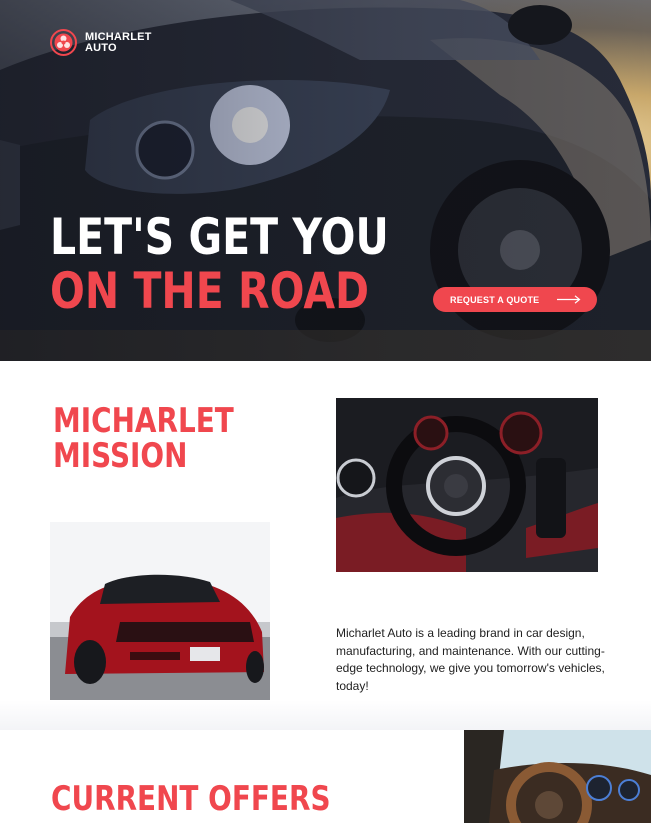  What do you see at coordinates (325, 715) in the screenshot?
I see `section-divider` at bounding box center [325, 715].